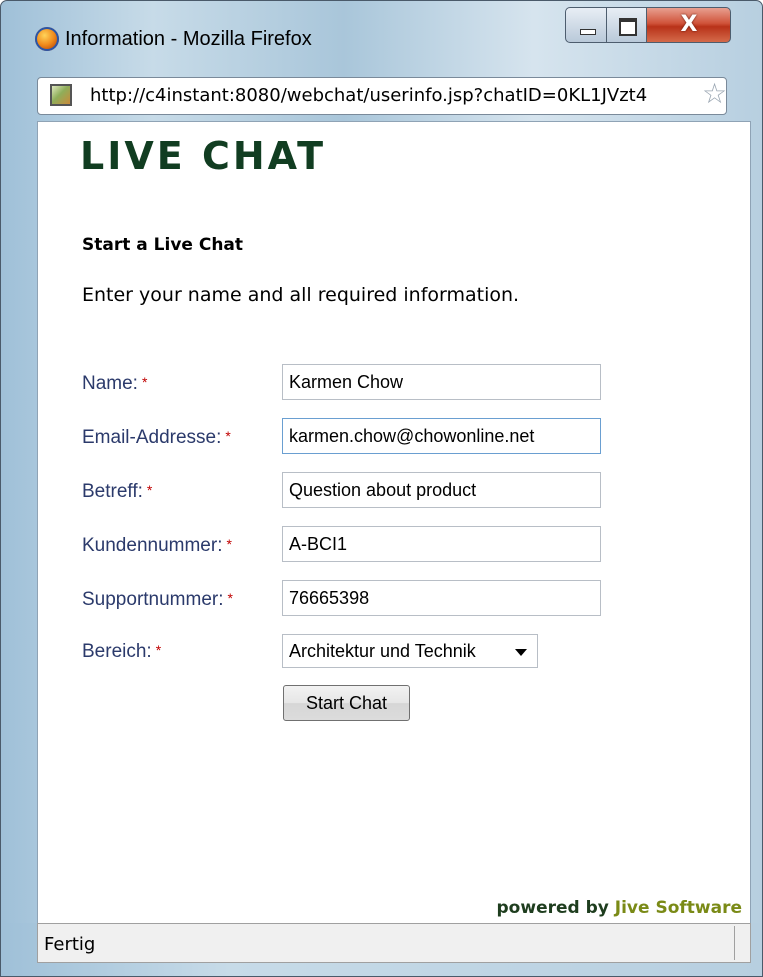 This screenshot has height=977, width=763. I want to click on status-bar: Fertig, so click(381, 949).